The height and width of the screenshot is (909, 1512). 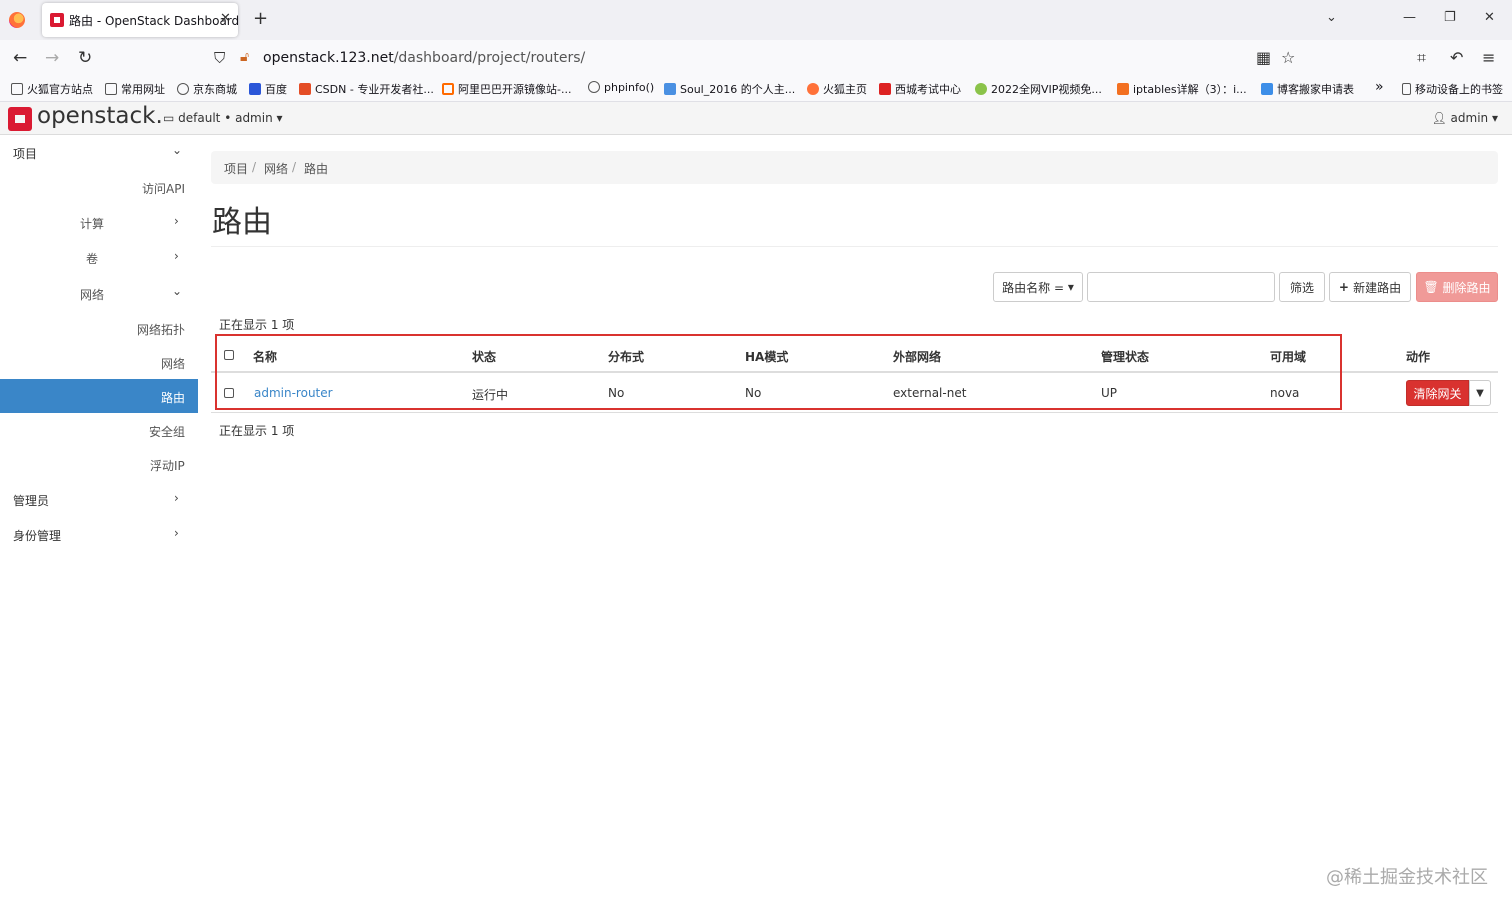 What do you see at coordinates (92, 258) in the screenshot?
I see `sidebar-item-volumes: 卷` at bounding box center [92, 258].